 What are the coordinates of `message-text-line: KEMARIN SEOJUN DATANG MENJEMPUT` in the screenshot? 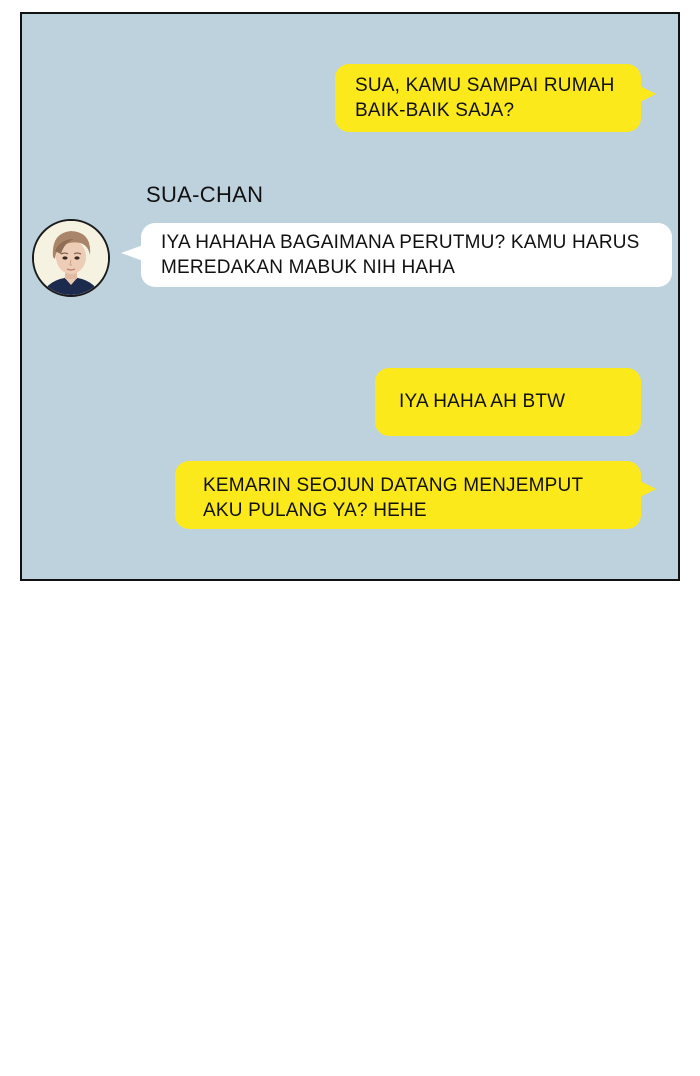 It's located at (393, 485).